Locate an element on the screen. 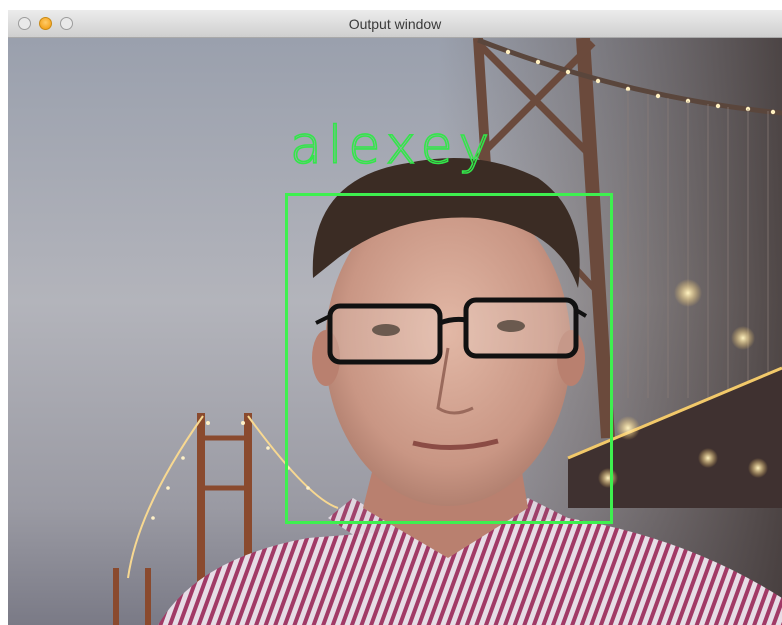 Image resolution: width=782 pixels, height=625 pixels. title-bar: Output window is located at coordinates (395, 24).